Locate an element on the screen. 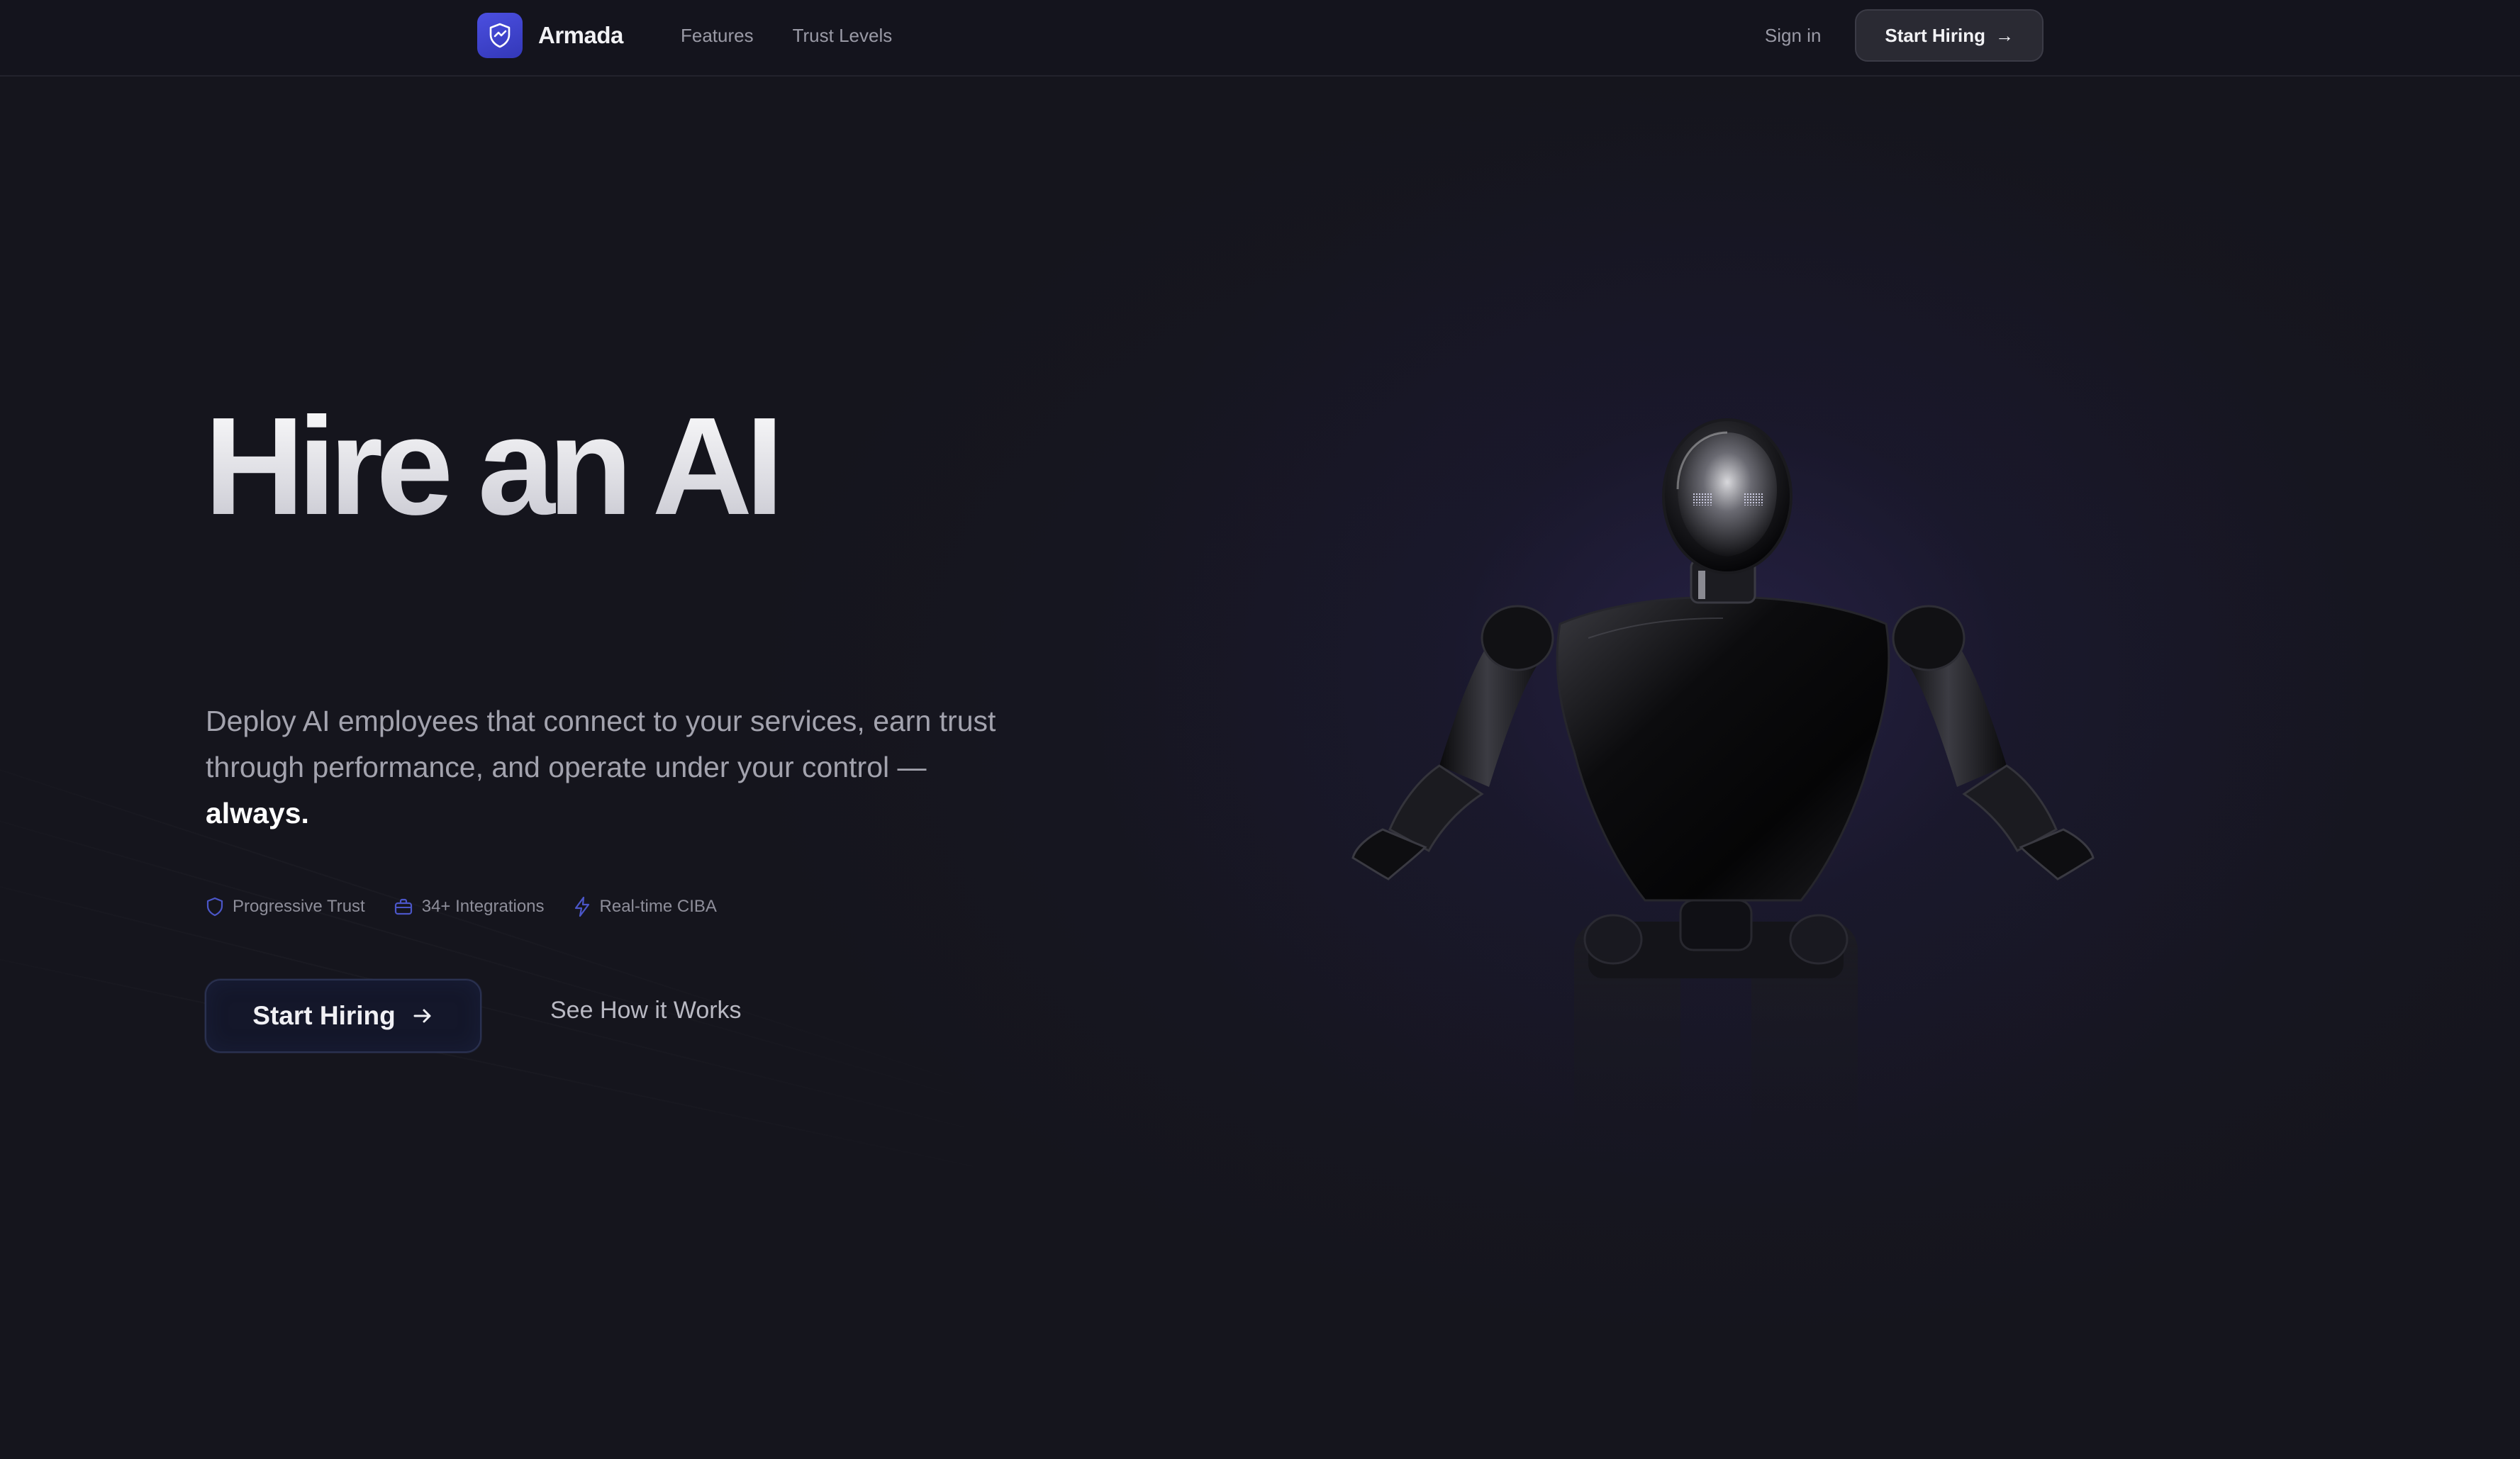 This screenshot has height=1459, width=2520. nav-actions: Sign in Start Hiring → is located at coordinates (1905, 35).